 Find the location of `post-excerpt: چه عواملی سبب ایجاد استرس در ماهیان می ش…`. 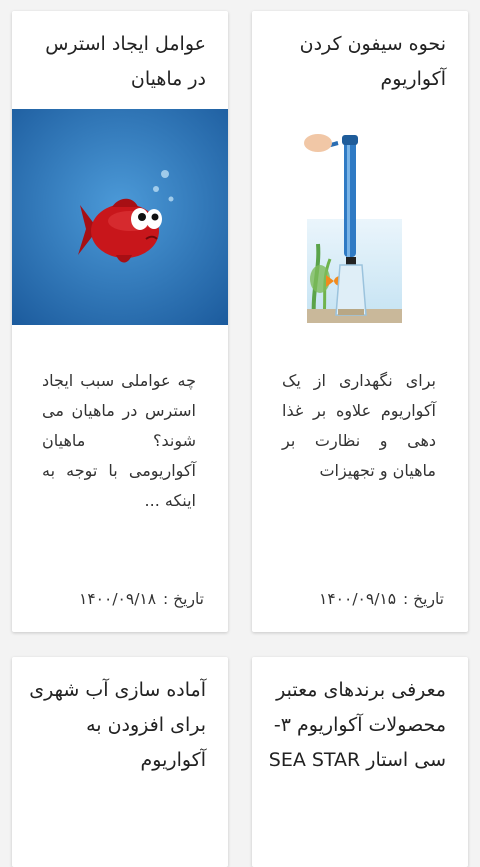

post-excerpt: چه عواملی سبب ایجاد استرس در ماهیان می ش… is located at coordinates (119, 440).